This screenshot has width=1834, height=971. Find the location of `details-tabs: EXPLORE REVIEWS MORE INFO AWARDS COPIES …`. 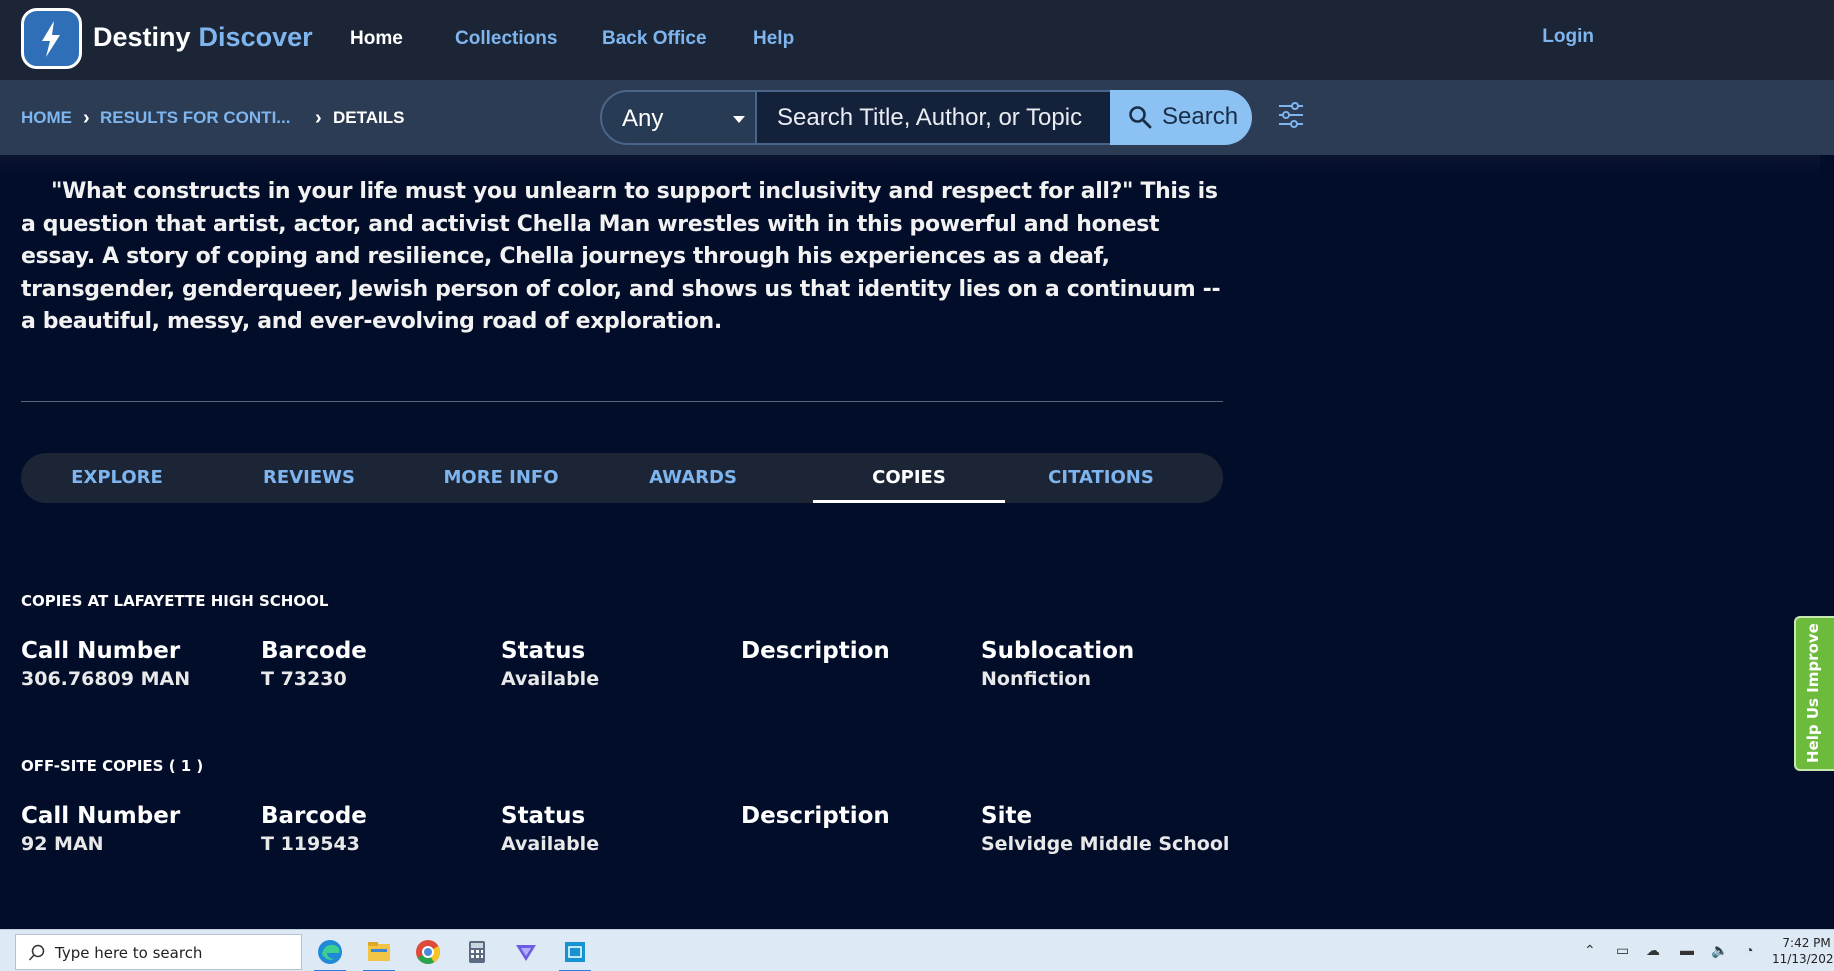

details-tabs: EXPLORE REVIEWS MORE INFO AWARDS COPIES … is located at coordinates (622, 478).